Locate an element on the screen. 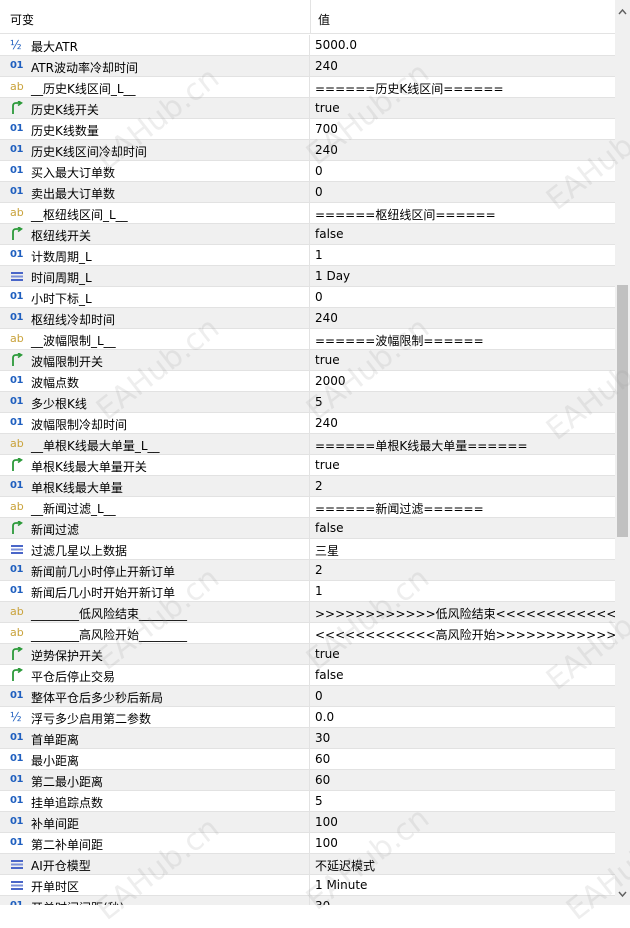 This screenshot has width=630, height=928. property-row: 01 小时下标_L 0 is located at coordinates (307, 297).